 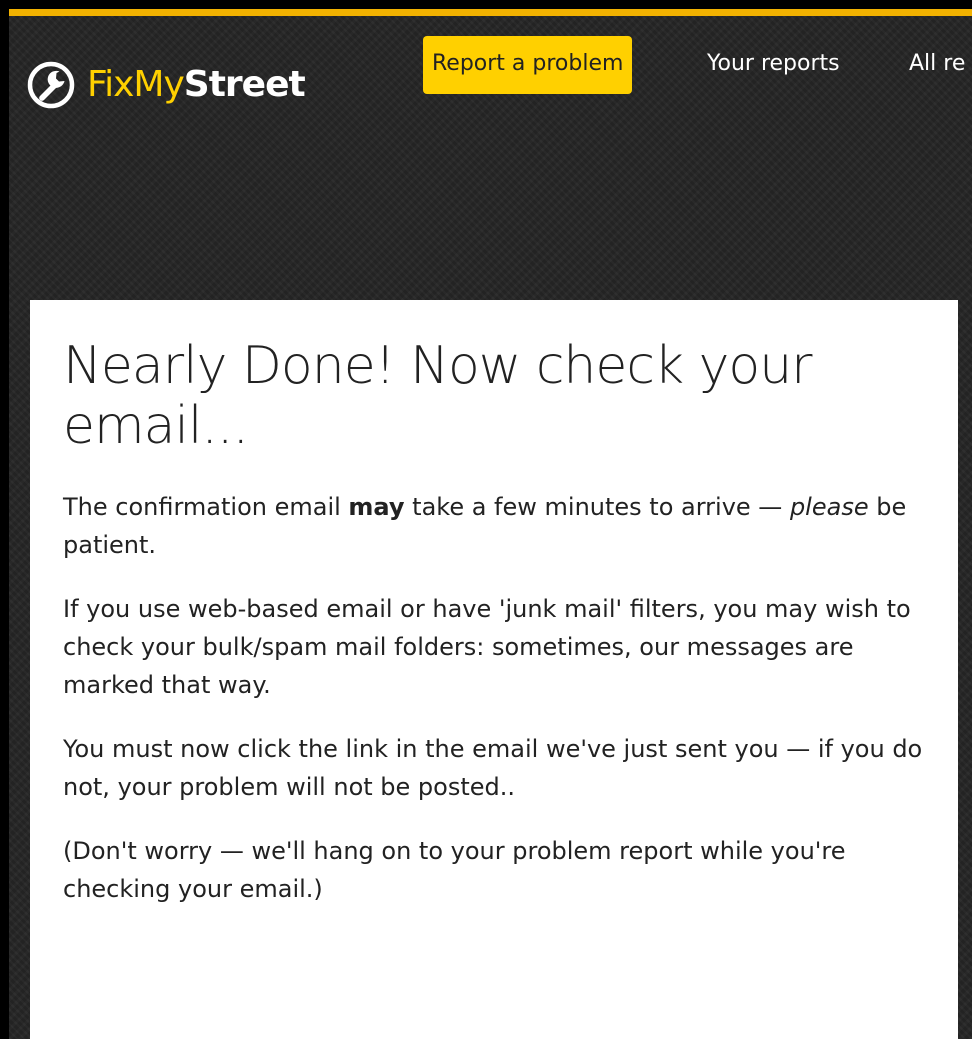 What do you see at coordinates (528, 65) in the screenshot?
I see `report-problem-button: Report a problem` at bounding box center [528, 65].